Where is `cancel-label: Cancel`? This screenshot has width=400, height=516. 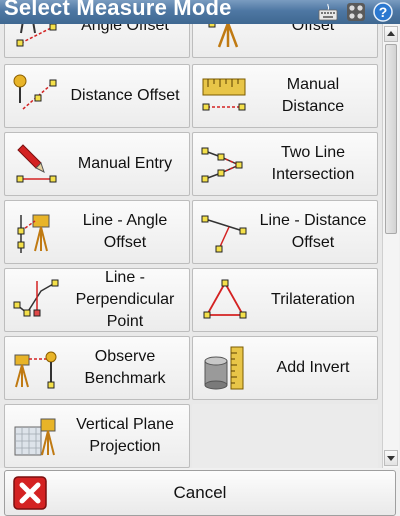
cancel-label: Cancel is located at coordinates (200, 492).